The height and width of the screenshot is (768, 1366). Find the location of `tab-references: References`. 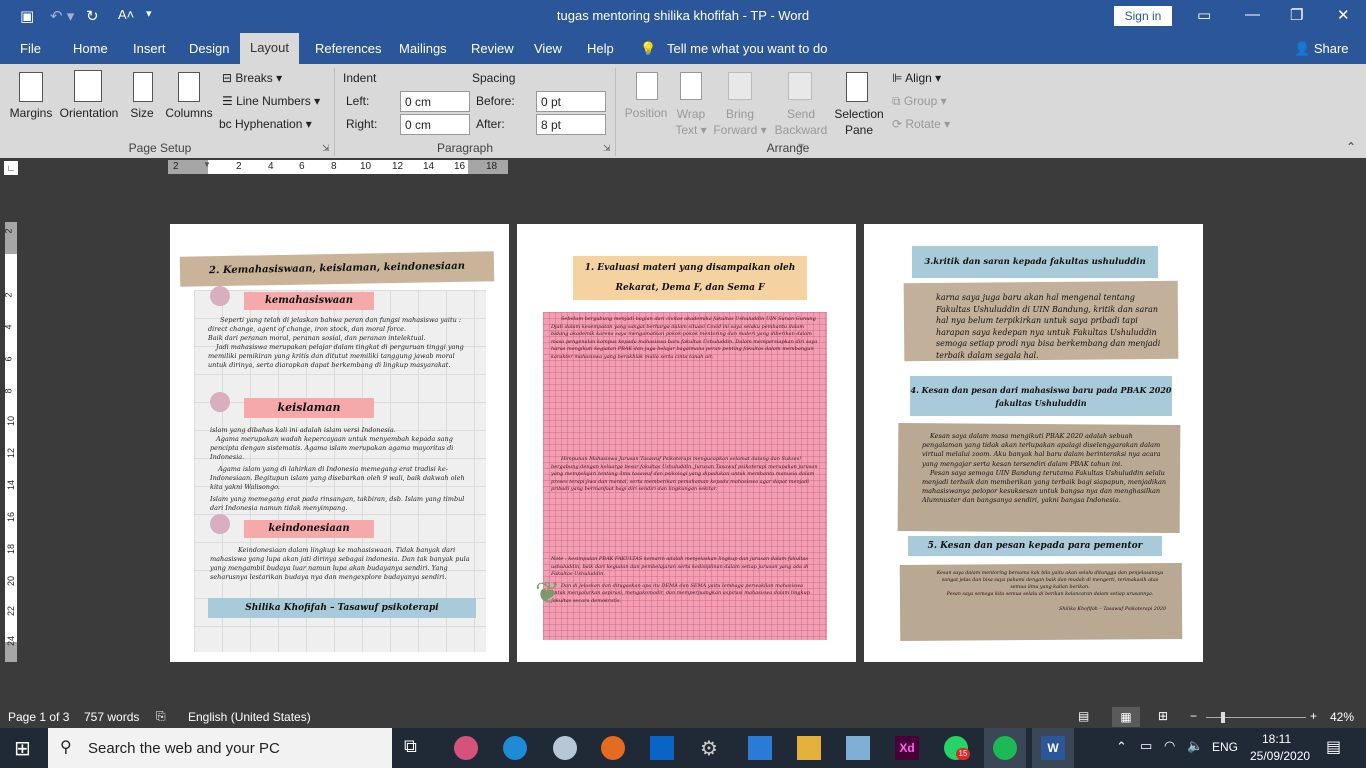

tab-references: References is located at coordinates (348, 48).